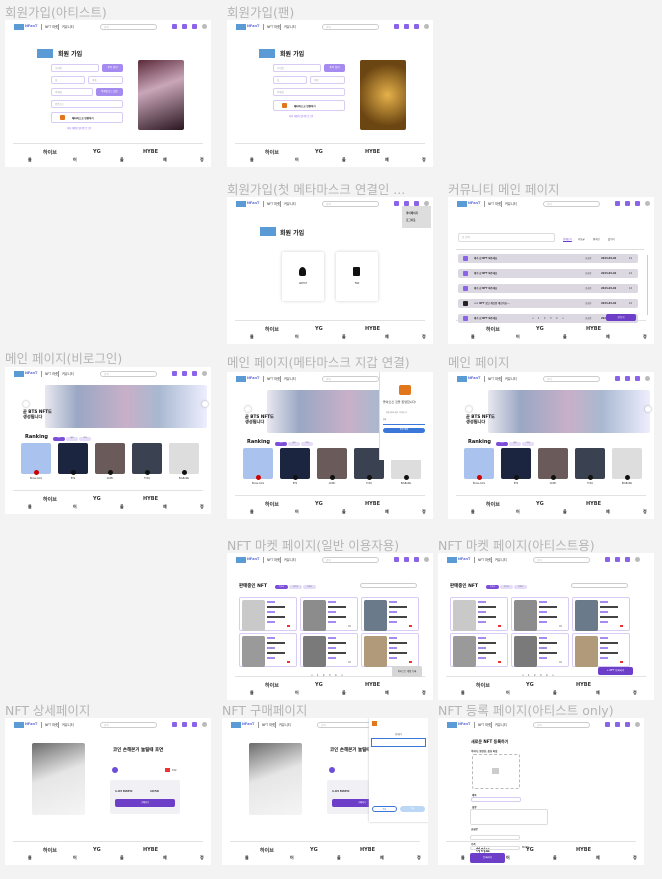  Describe the element at coordinates (581, 239) in the screenshot. I see `tab-1: 자유글` at that location.